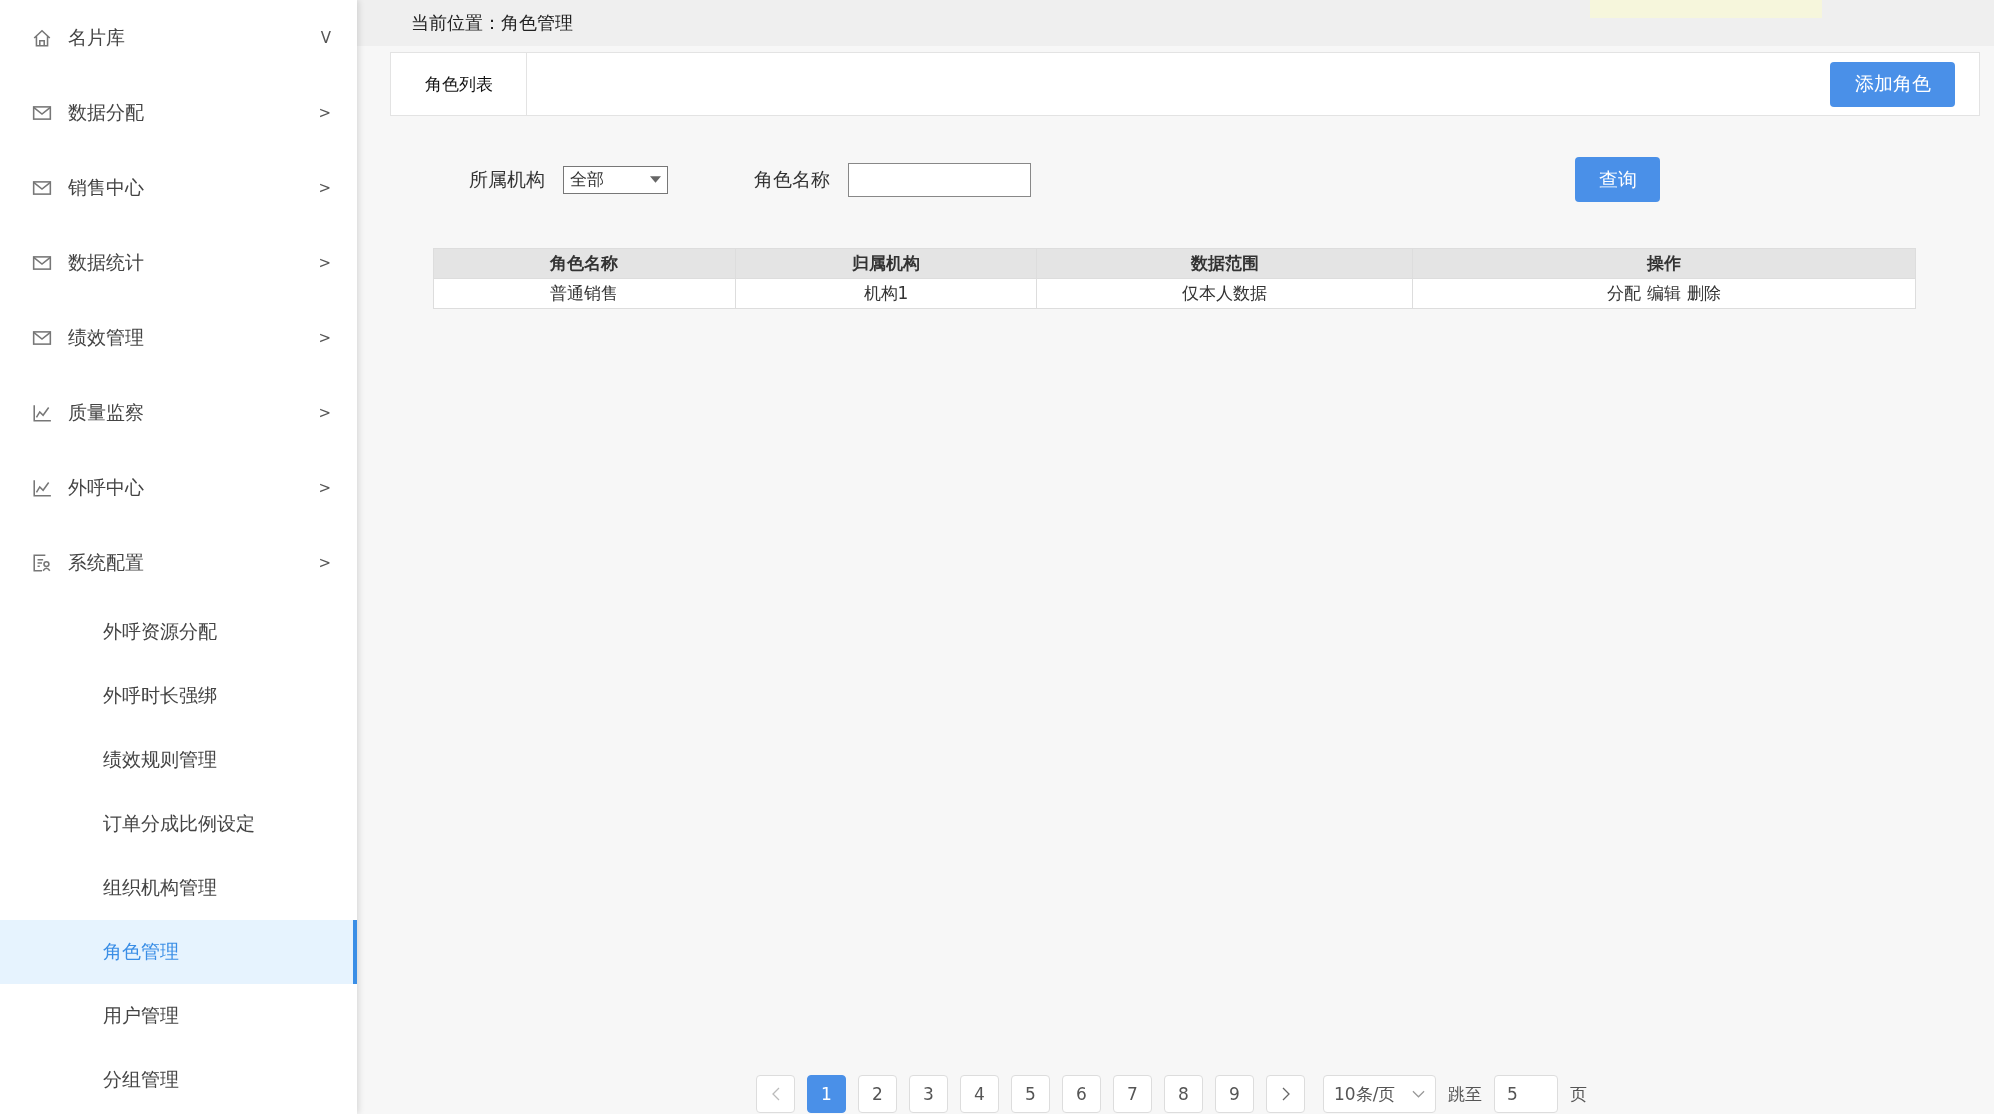 The height and width of the screenshot is (1114, 1994). What do you see at coordinates (106, 412) in the screenshot?
I see `menu-label: 质量监察` at bounding box center [106, 412].